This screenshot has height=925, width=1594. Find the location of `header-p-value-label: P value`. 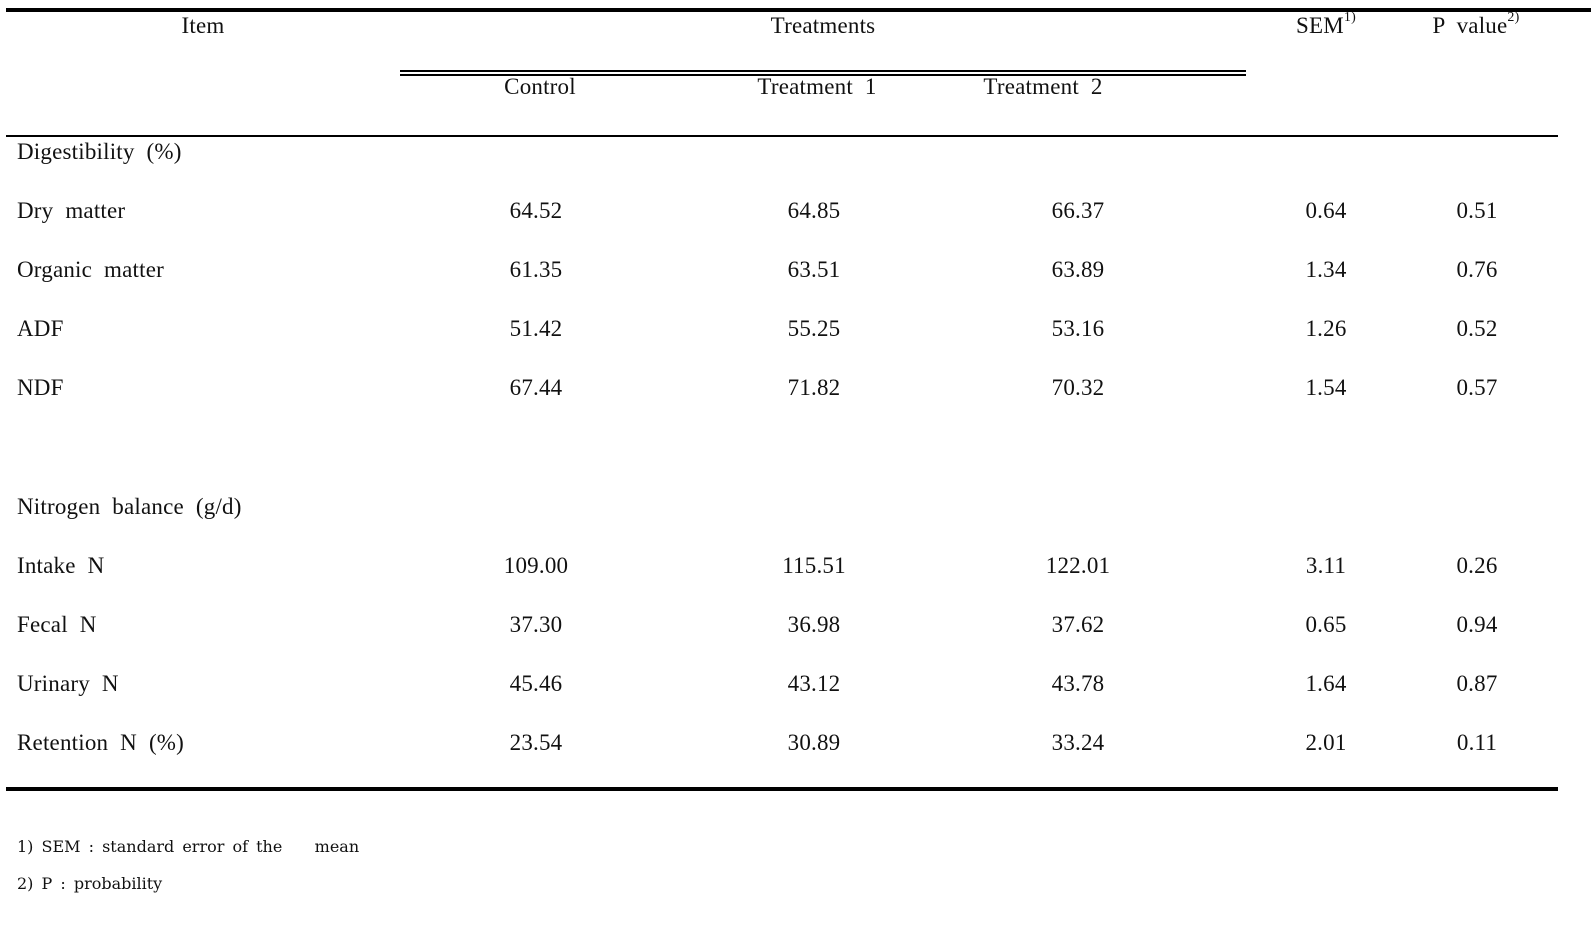

header-p-value-label: P value is located at coordinates (1470, 25).